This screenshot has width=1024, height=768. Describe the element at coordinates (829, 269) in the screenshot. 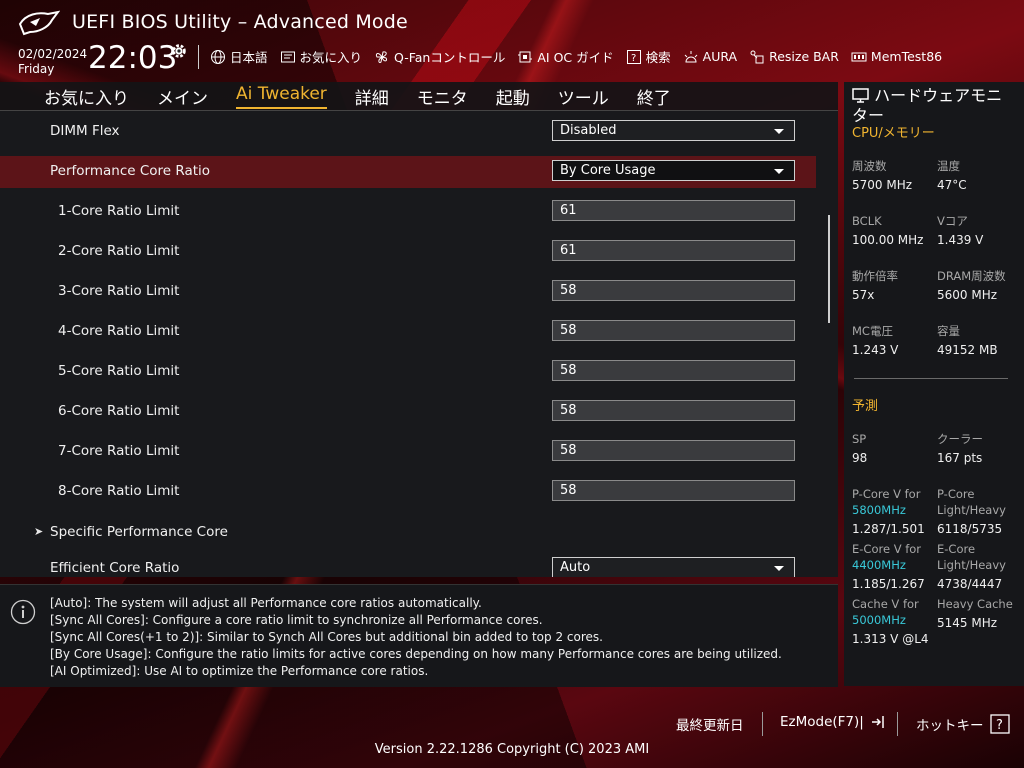

I see `scrollbar` at that location.